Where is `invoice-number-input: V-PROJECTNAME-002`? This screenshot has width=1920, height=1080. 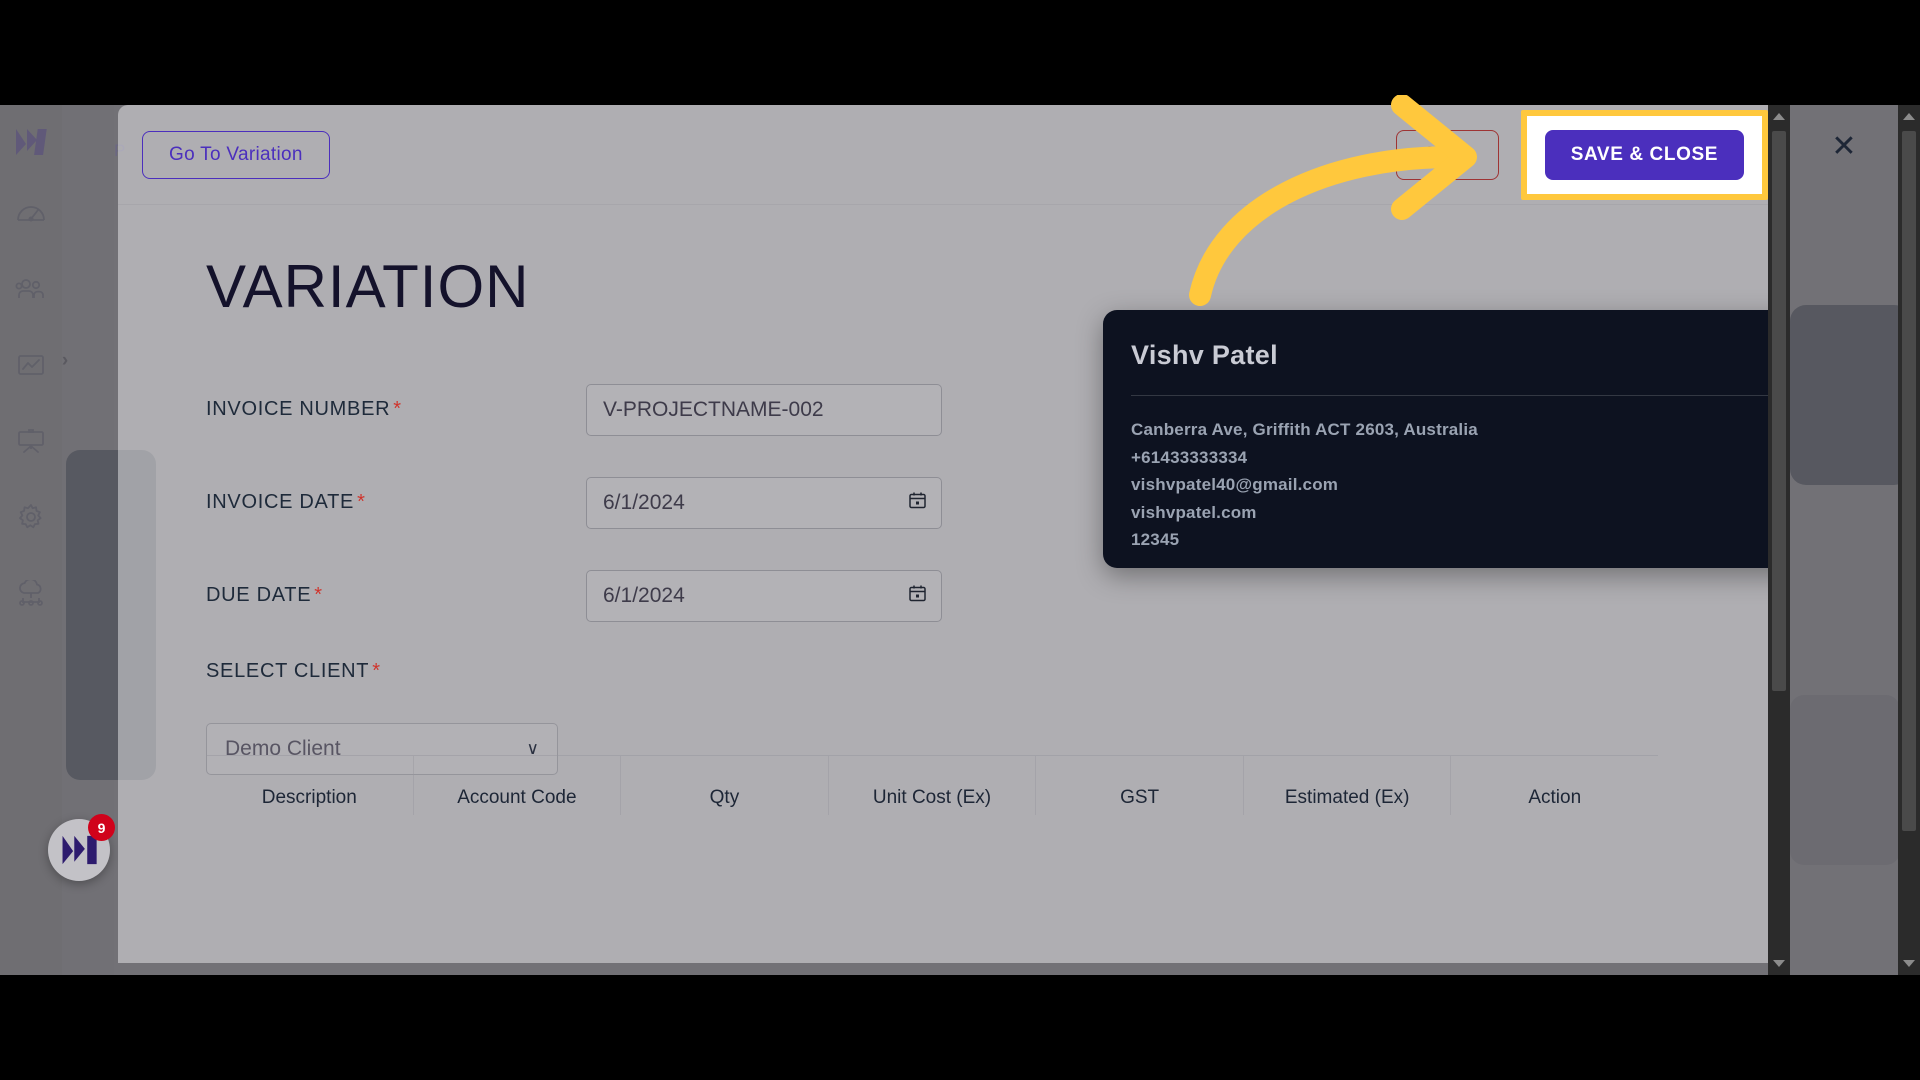
invoice-number-input: V-PROJECTNAME-002 is located at coordinates (764, 409).